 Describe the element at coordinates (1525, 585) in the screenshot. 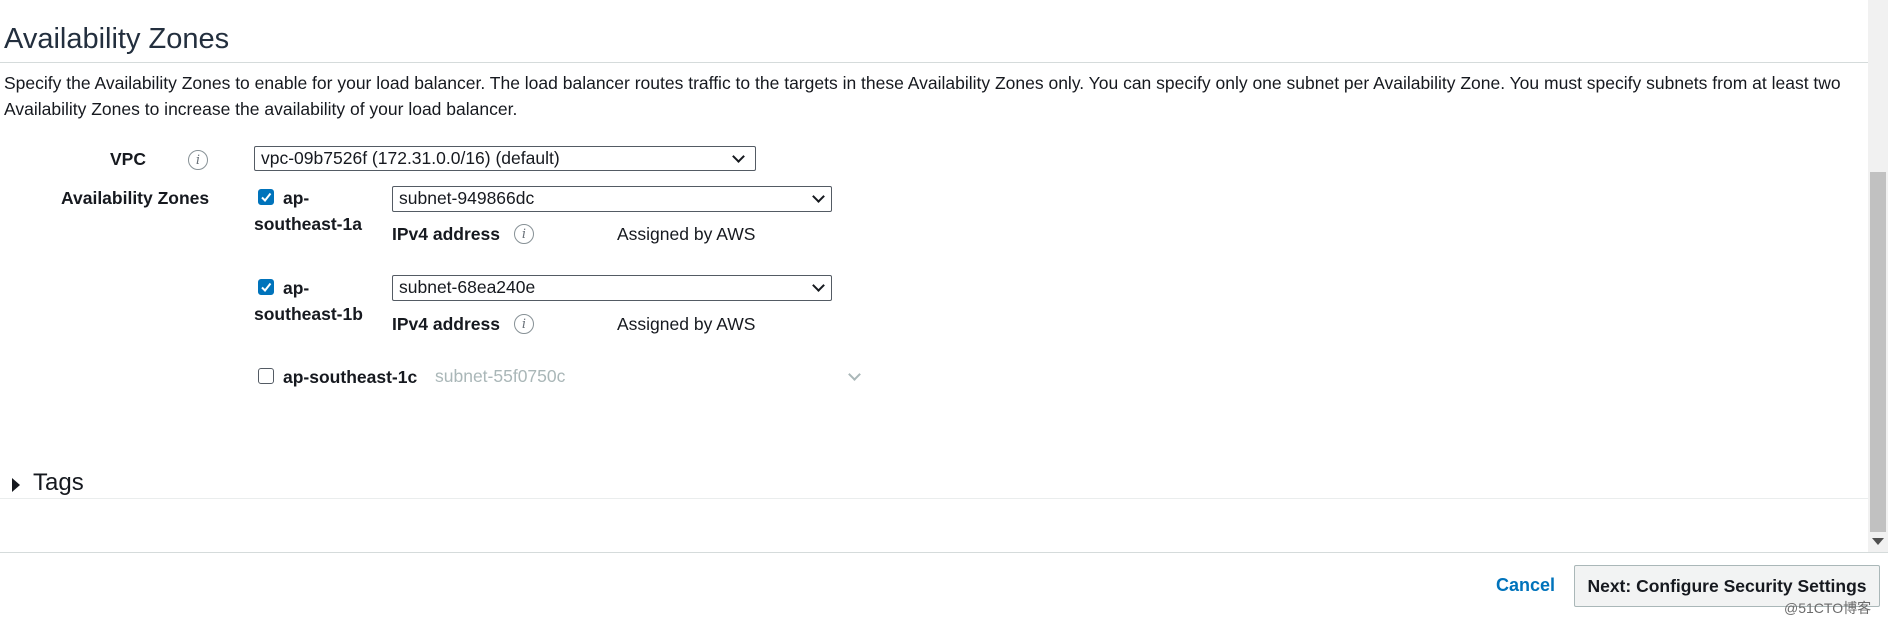

I see `cancel-button: Cancel` at that location.